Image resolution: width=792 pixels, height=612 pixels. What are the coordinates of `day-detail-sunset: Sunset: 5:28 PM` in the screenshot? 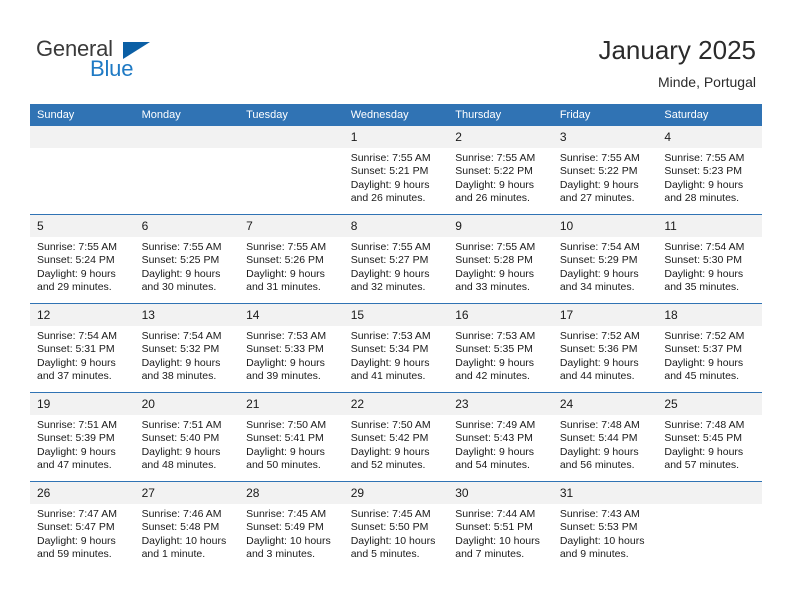 It's located at (494, 260).